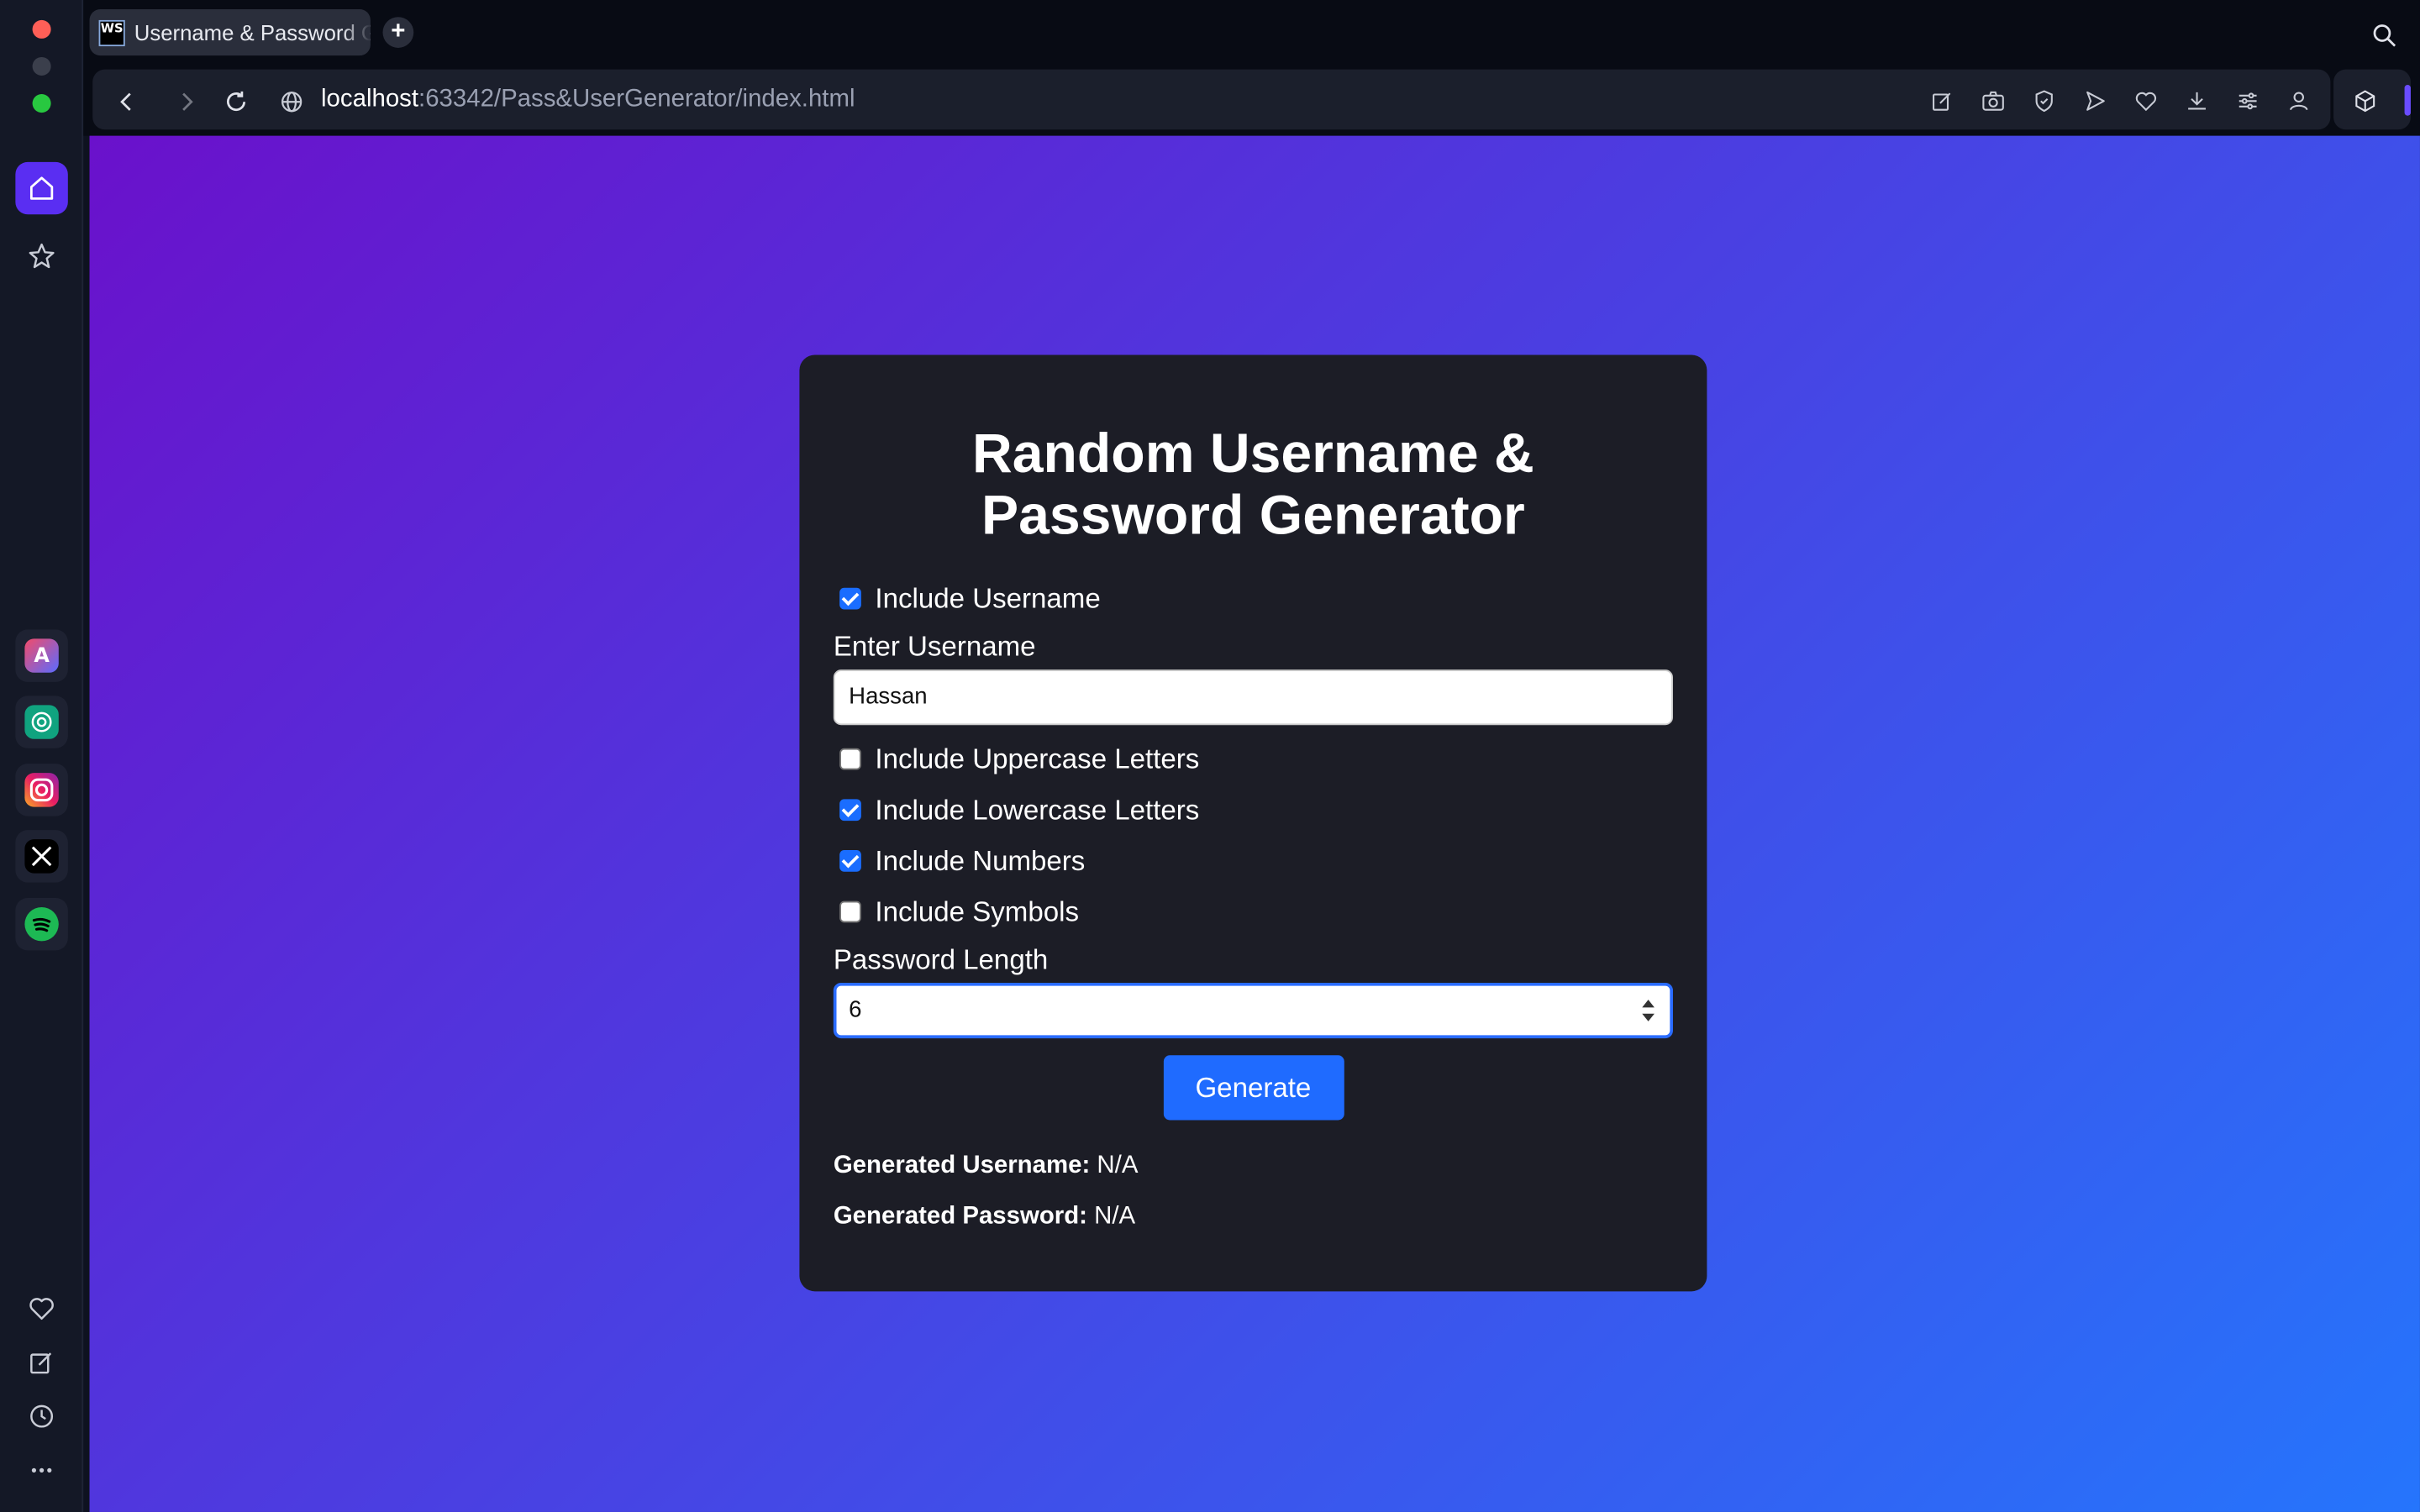 This screenshot has width=2420, height=1512. I want to click on spinner-arrows-icon, so click(1649, 1010).